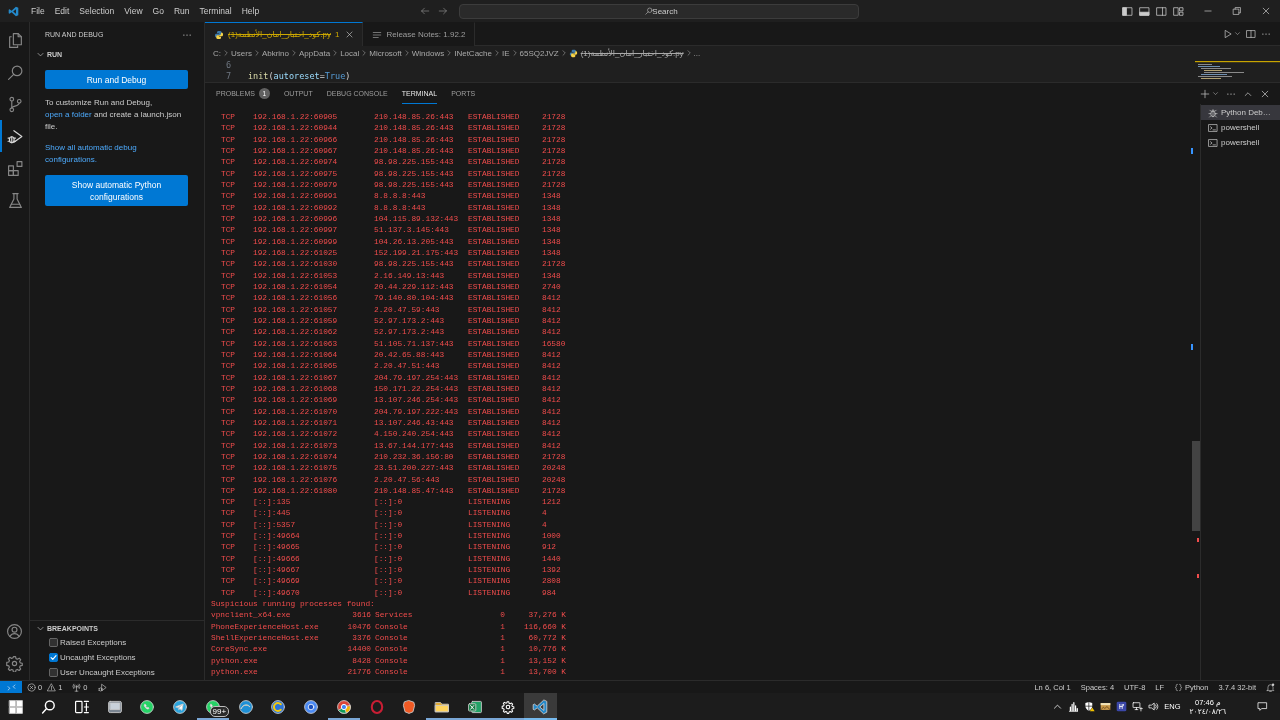  I want to click on spreadsheet-icon, so click(474, 706).